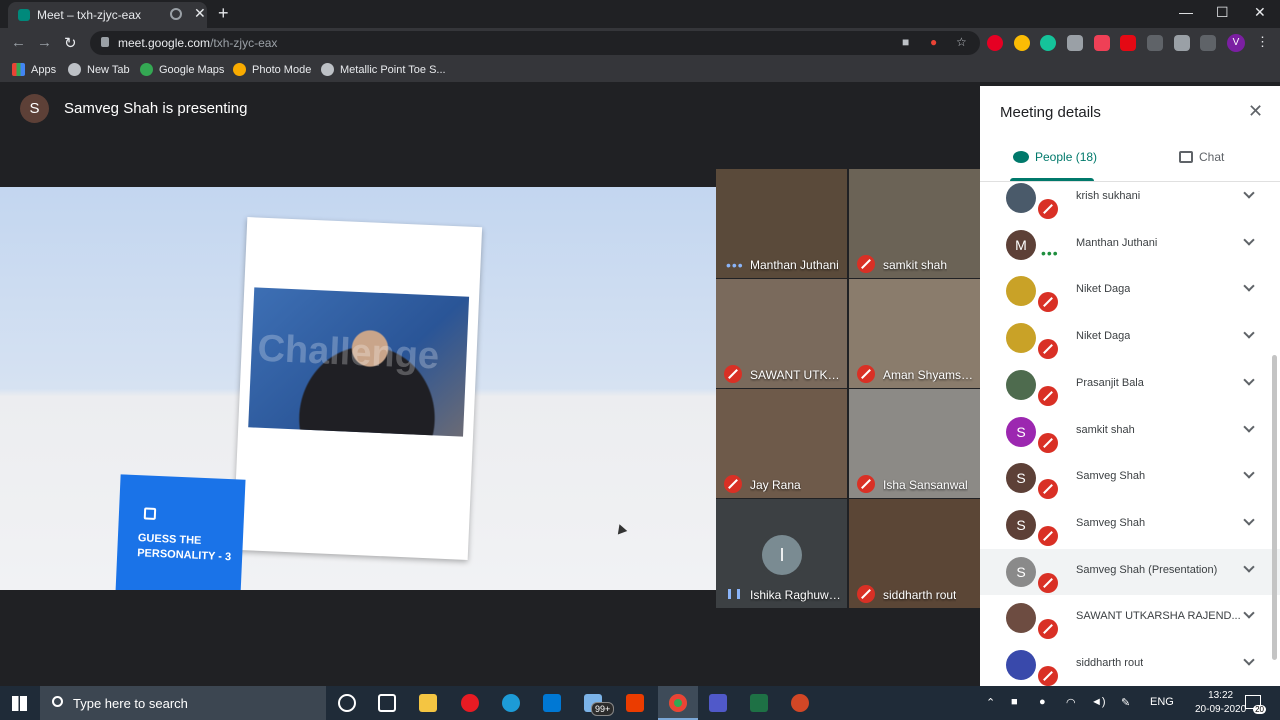  What do you see at coordinates (1130, 201) in the screenshot?
I see `people-list-item: krish sukhani` at bounding box center [1130, 201].